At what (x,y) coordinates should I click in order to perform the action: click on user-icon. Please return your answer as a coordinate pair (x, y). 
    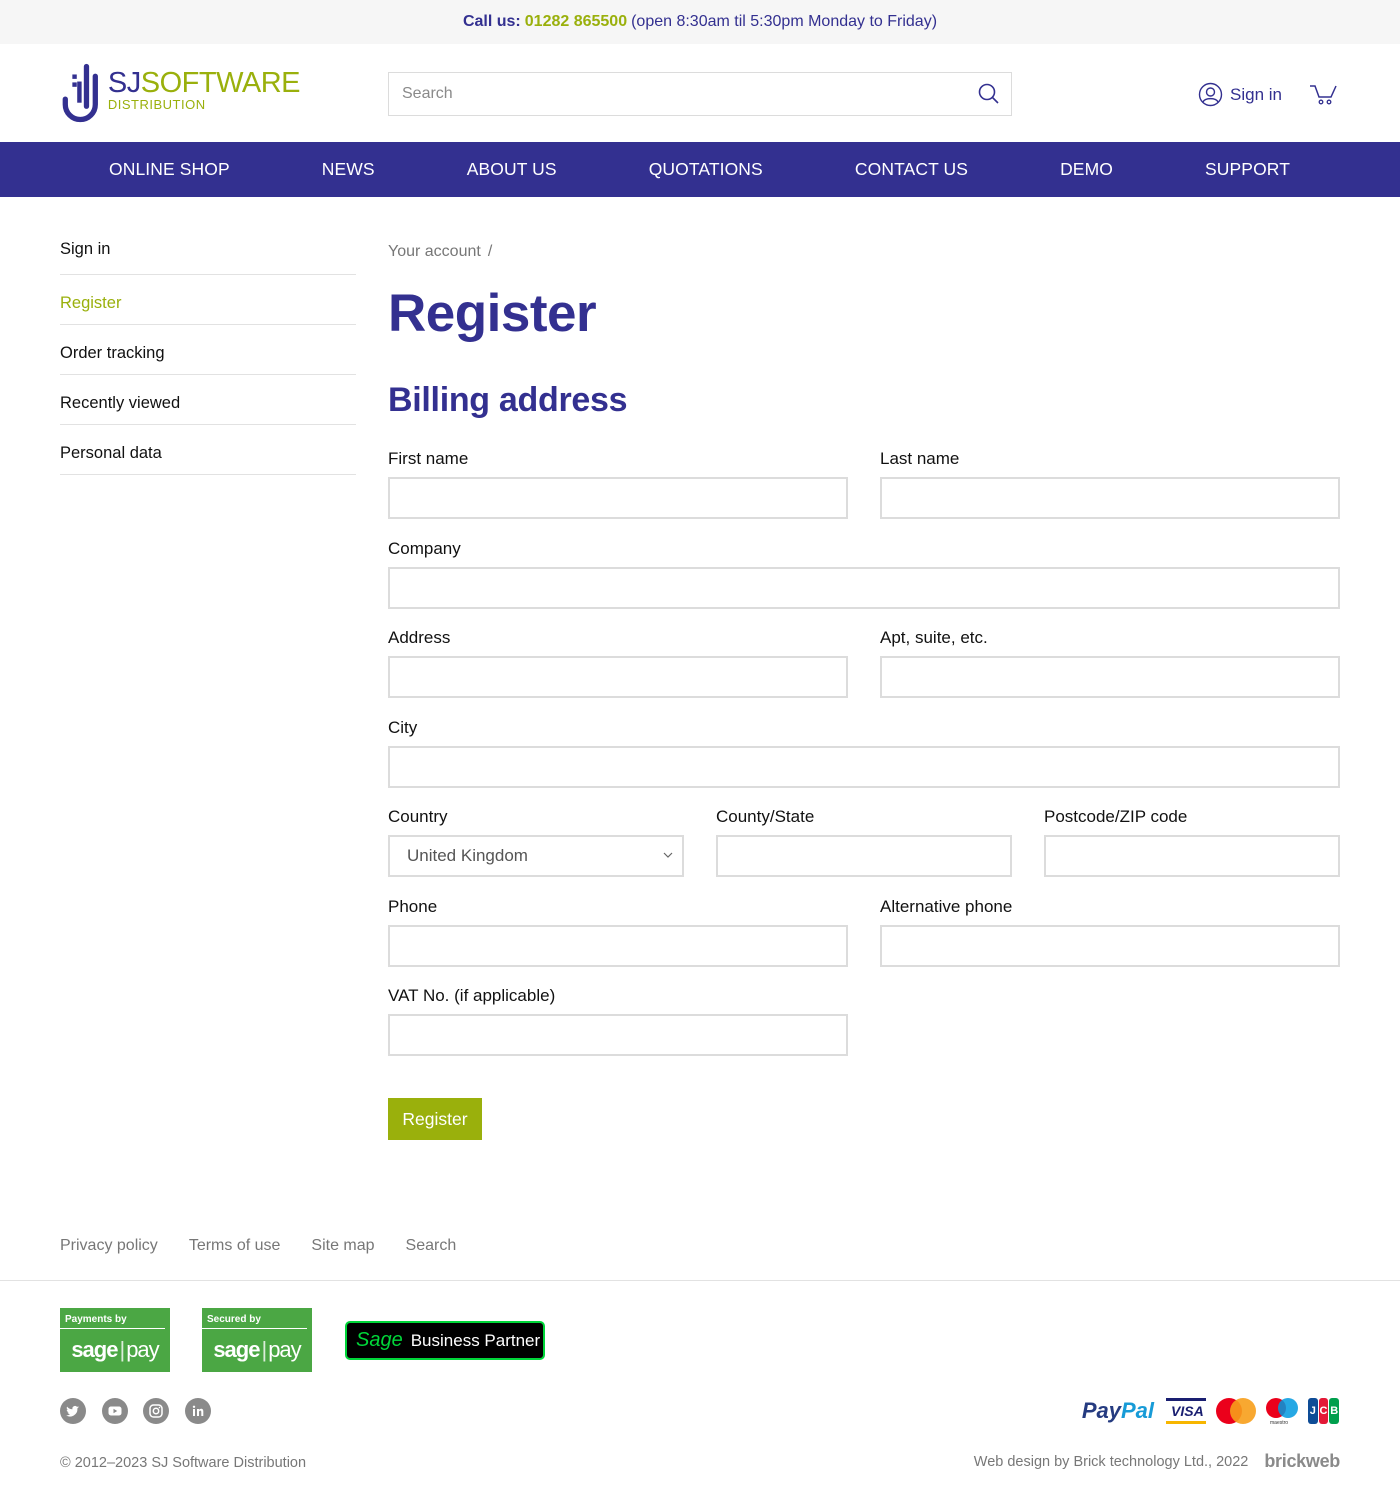
    Looking at the image, I should click on (1210, 94).